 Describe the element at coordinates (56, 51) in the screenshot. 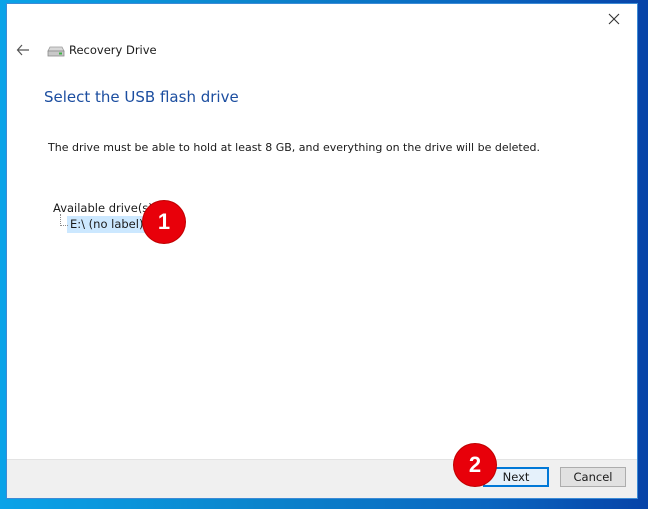

I see `drive-icon` at that location.